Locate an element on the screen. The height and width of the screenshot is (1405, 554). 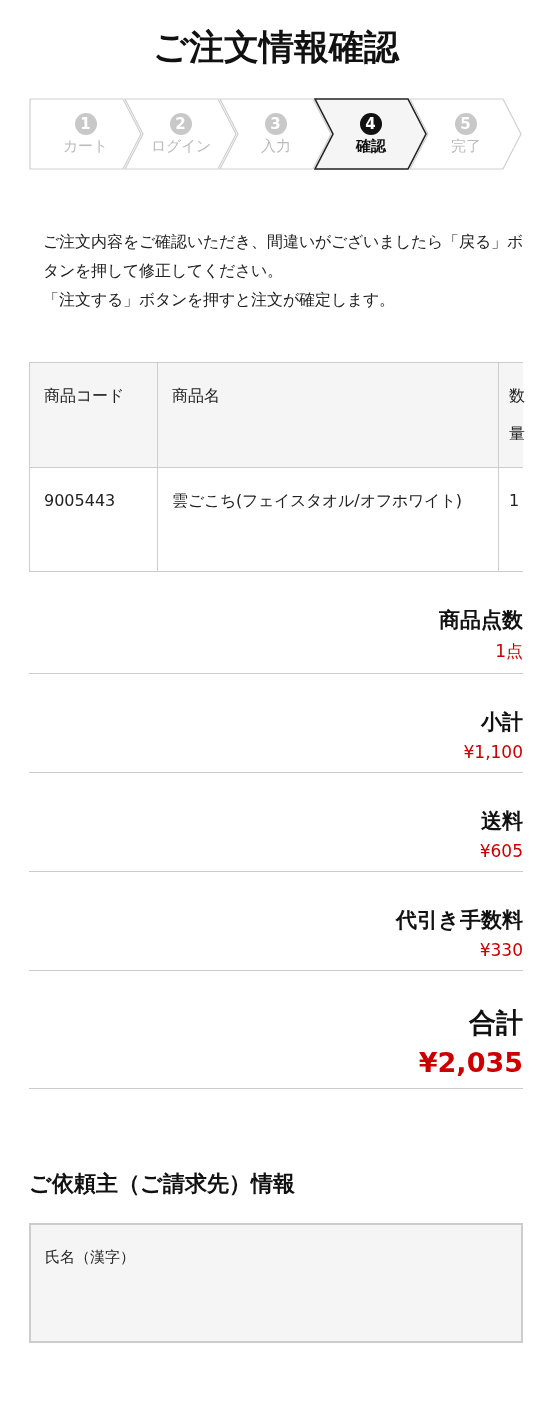
summary-value: 1点 is located at coordinates (509, 651).